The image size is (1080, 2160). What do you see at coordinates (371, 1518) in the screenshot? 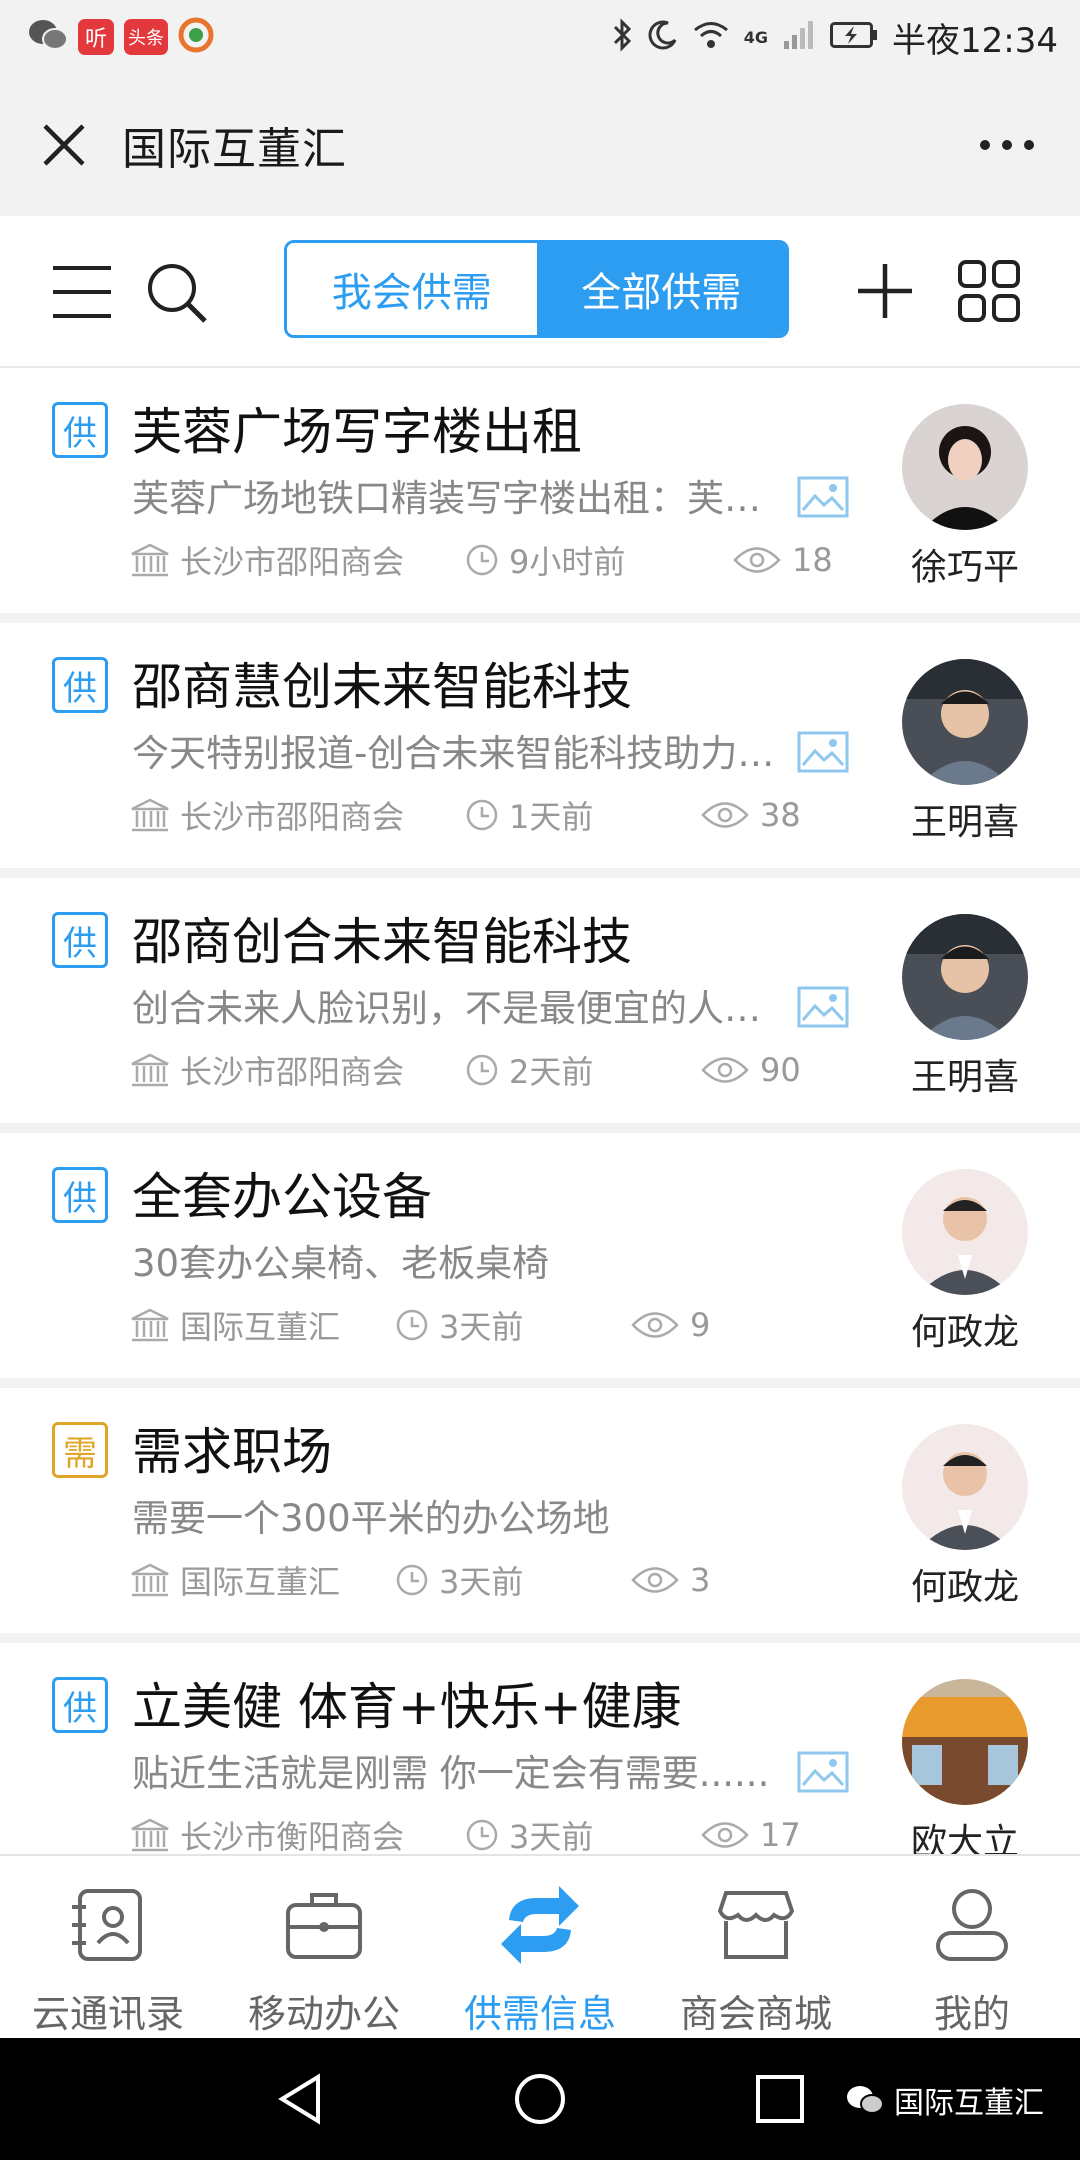
I see `item-description: 需要一个300平米的办公场地` at bounding box center [371, 1518].